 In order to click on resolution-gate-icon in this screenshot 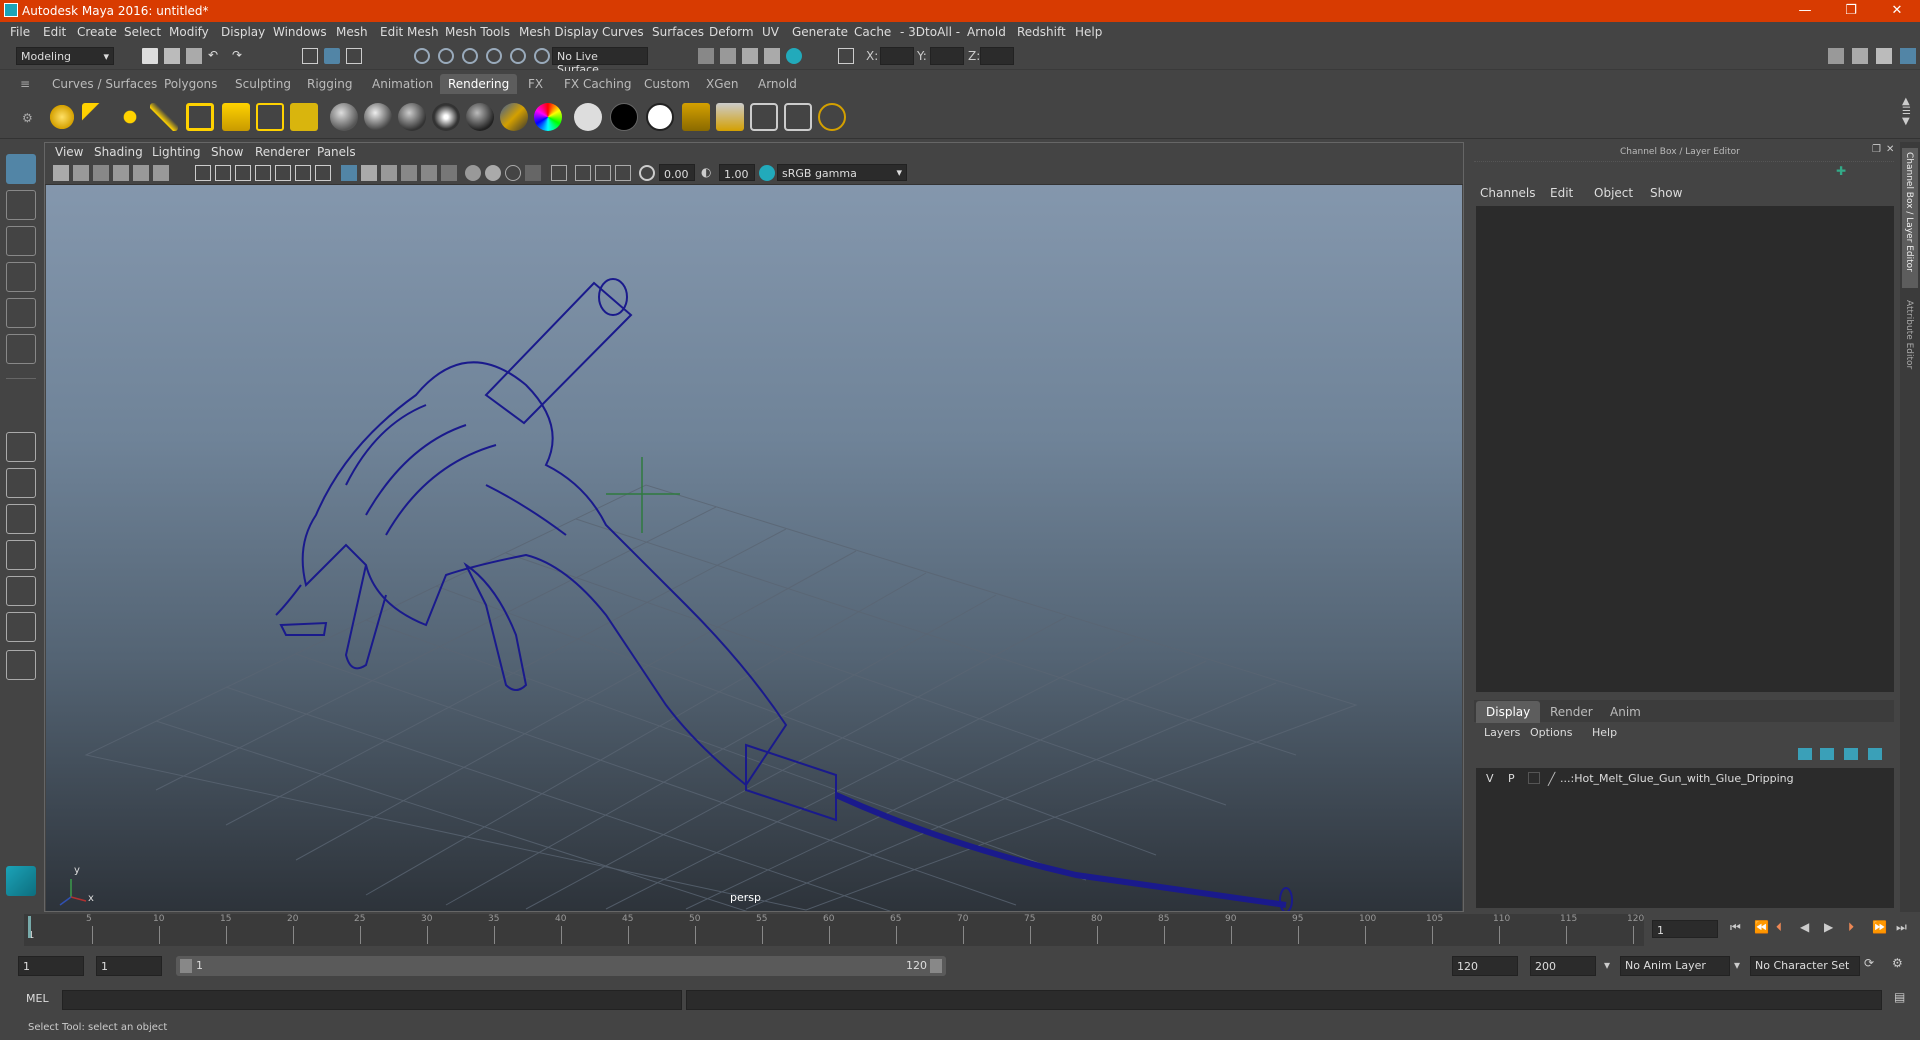, I will do `click(243, 173)`.